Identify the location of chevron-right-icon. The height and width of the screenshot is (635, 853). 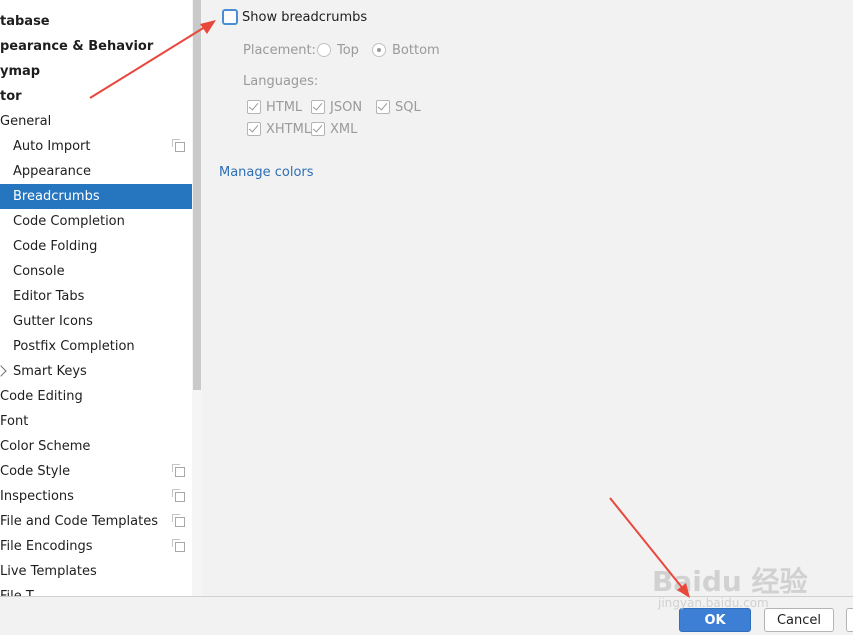
(3, 371).